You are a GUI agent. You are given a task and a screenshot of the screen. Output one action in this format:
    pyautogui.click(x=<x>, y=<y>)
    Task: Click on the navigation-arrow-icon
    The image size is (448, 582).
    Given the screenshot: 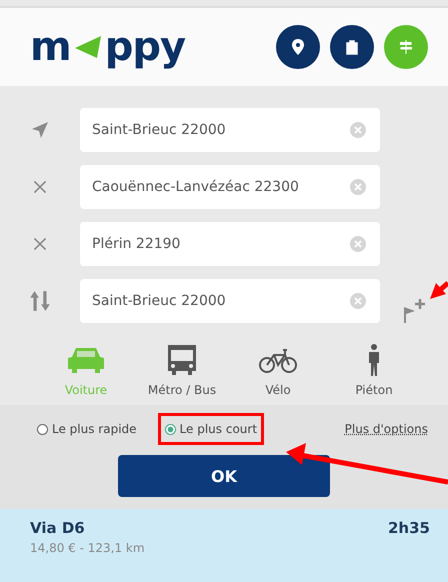 What is the action you would take?
    pyautogui.click(x=40, y=130)
    